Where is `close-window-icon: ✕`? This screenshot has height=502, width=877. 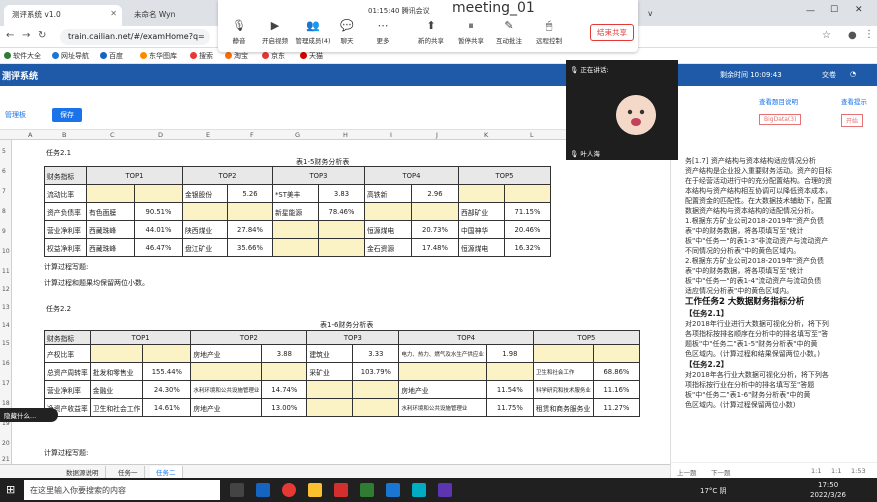
close-window-icon: ✕ is located at coordinates (859, 10).